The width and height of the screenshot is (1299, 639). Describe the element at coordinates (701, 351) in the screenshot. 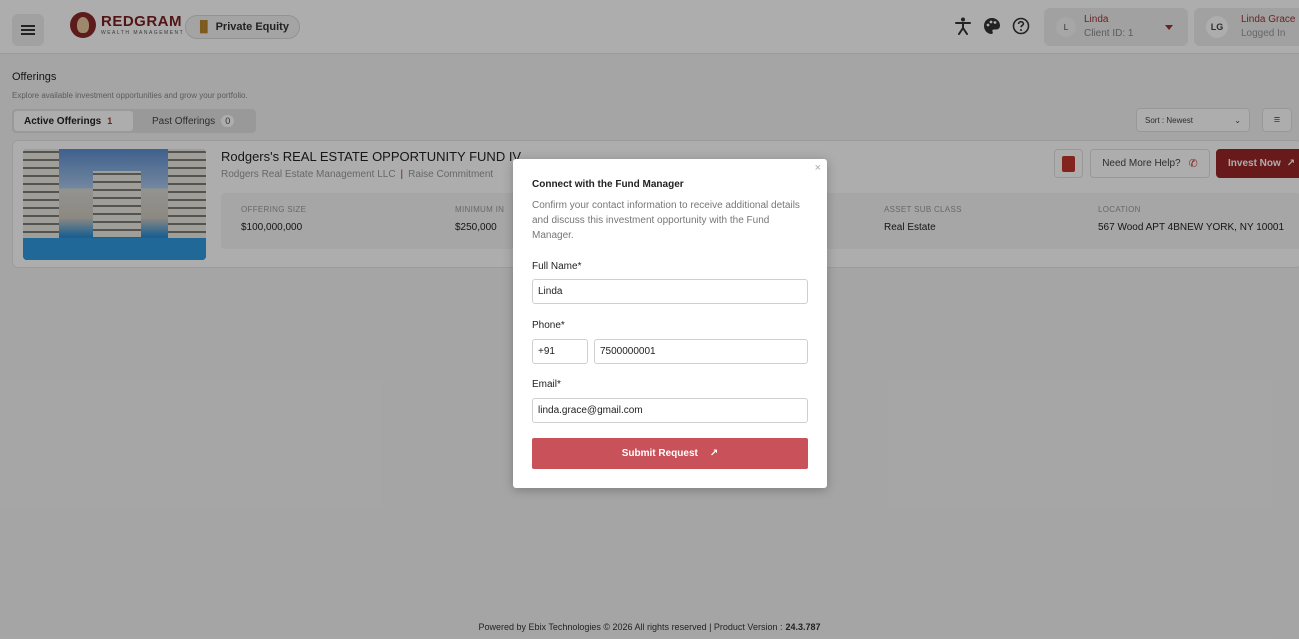

I see `phone-number-field: 7500000001` at that location.